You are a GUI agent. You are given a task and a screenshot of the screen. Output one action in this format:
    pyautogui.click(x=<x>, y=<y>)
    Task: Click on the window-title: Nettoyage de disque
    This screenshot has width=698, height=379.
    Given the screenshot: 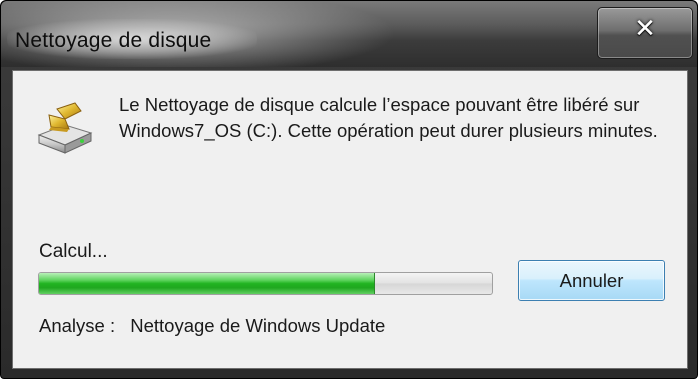 What is the action you would take?
    pyautogui.click(x=113, y=40)
    